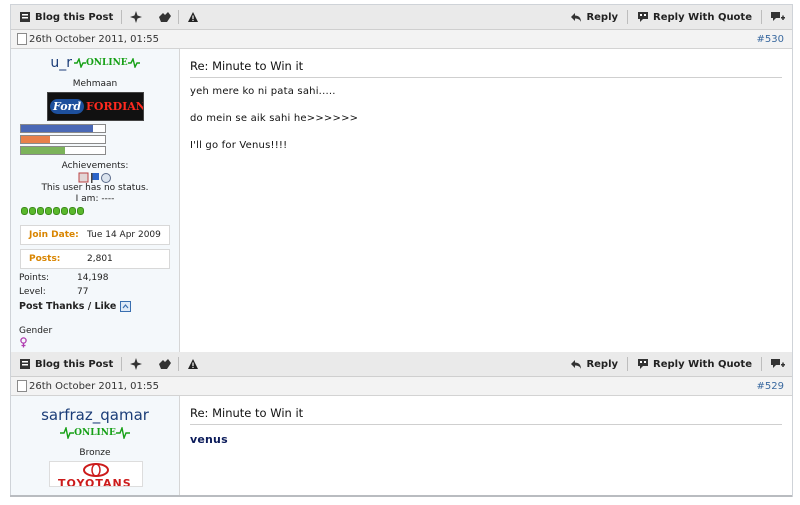 Image resolution: width=800 pixels, height=505 pixels. I want to click on user-iam: I am: ----, so click(95, 199).